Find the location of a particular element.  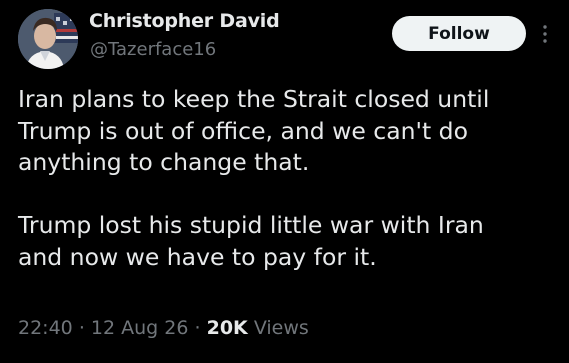

post-metadata: 22:40 · 12 Aug 26 · 20K Views is located at coordinates (163, 328).